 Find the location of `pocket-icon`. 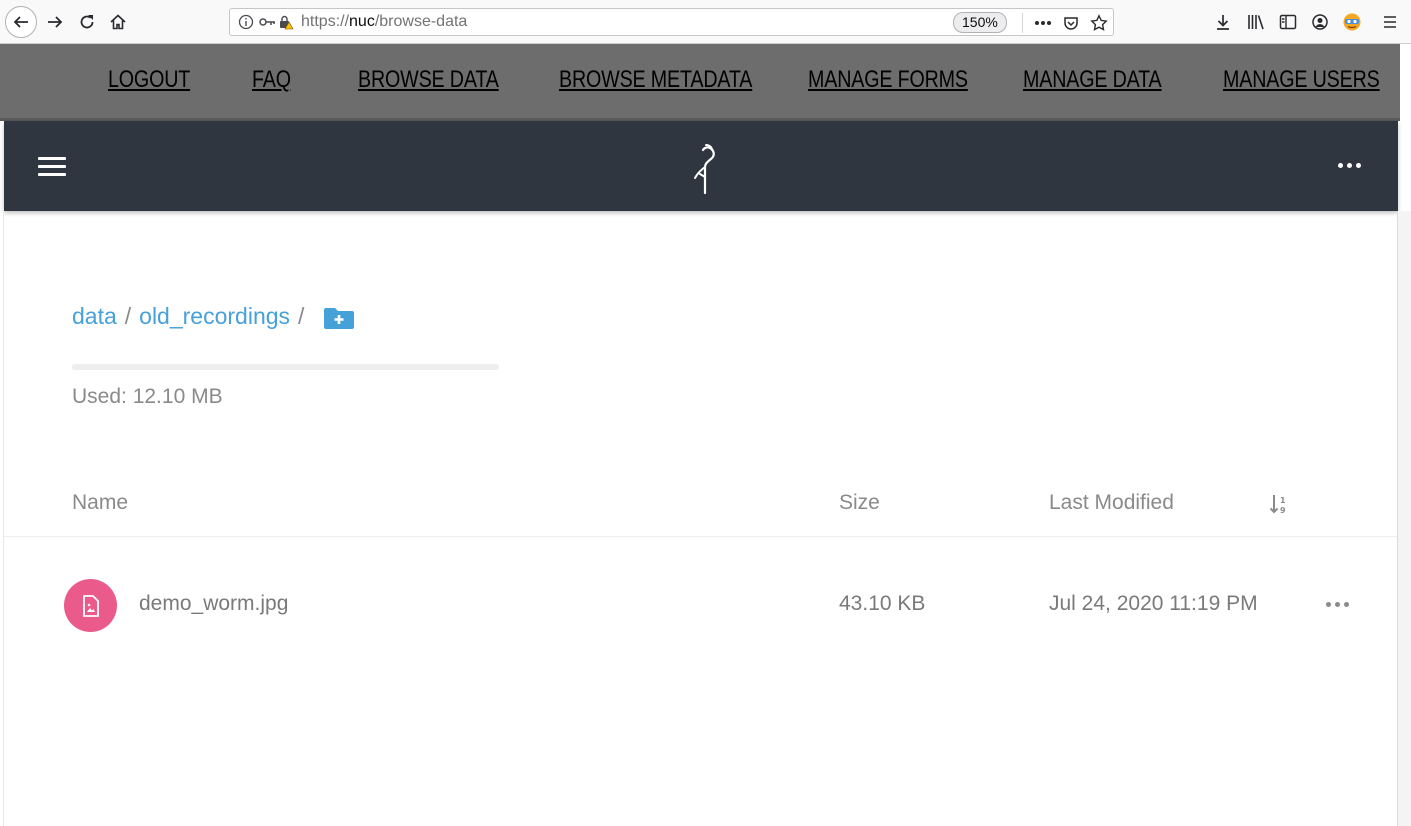

pocket-icon is located at coordinates (1071, 23).